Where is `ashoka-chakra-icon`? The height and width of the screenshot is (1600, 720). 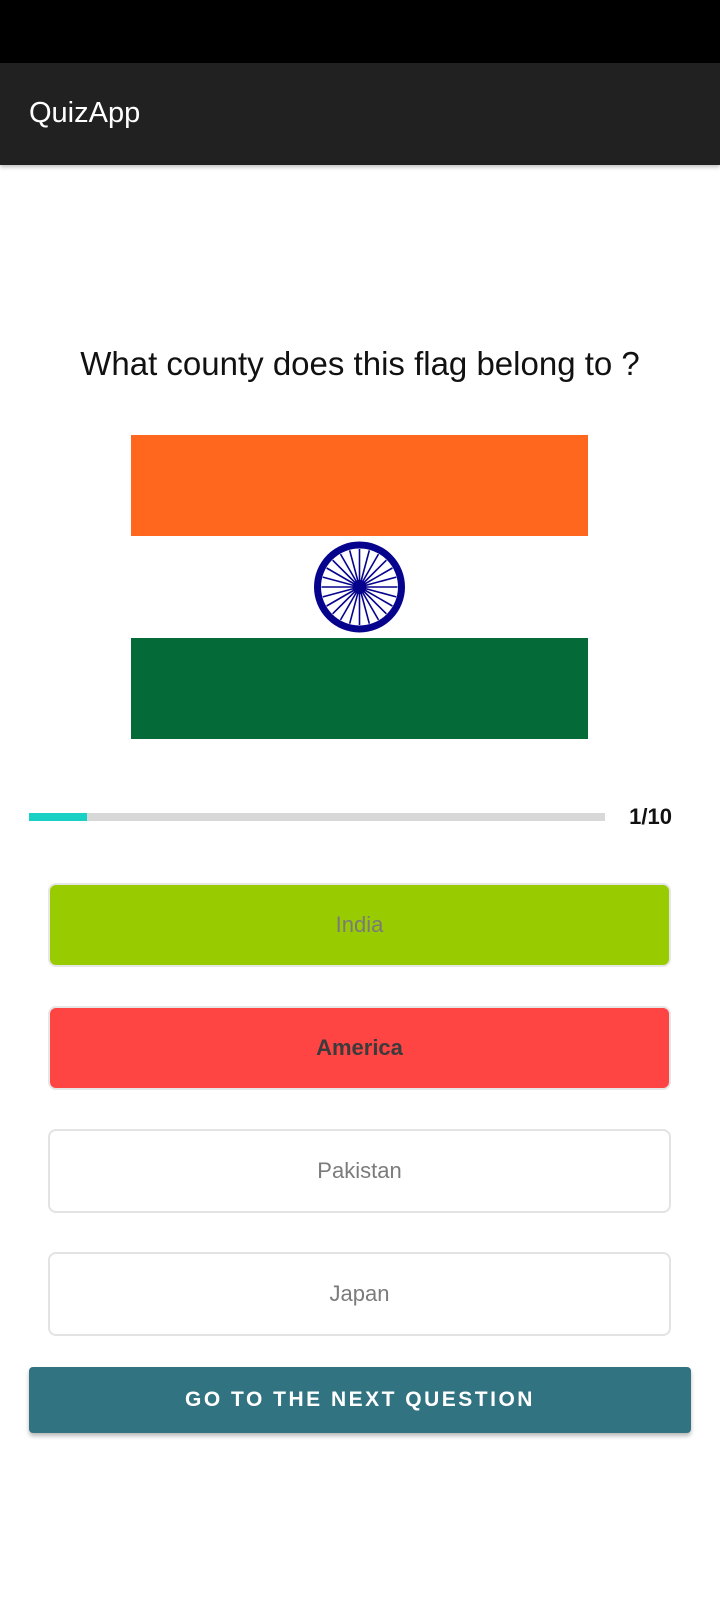
ashoka-chakra-icon is located at coordinates (359, 587).